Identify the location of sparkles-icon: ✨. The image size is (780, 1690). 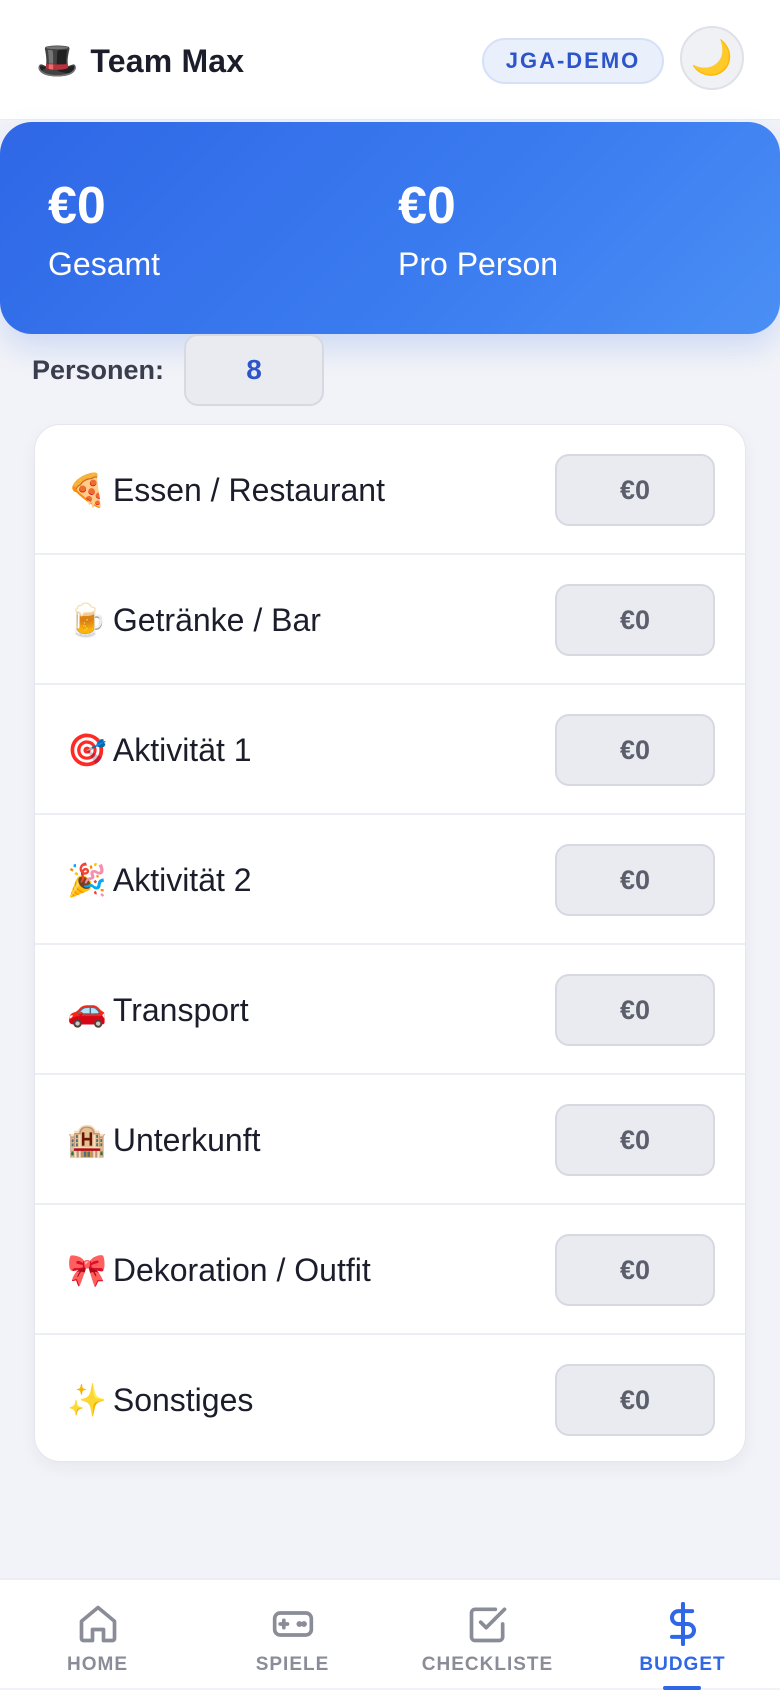
(87, 1400).